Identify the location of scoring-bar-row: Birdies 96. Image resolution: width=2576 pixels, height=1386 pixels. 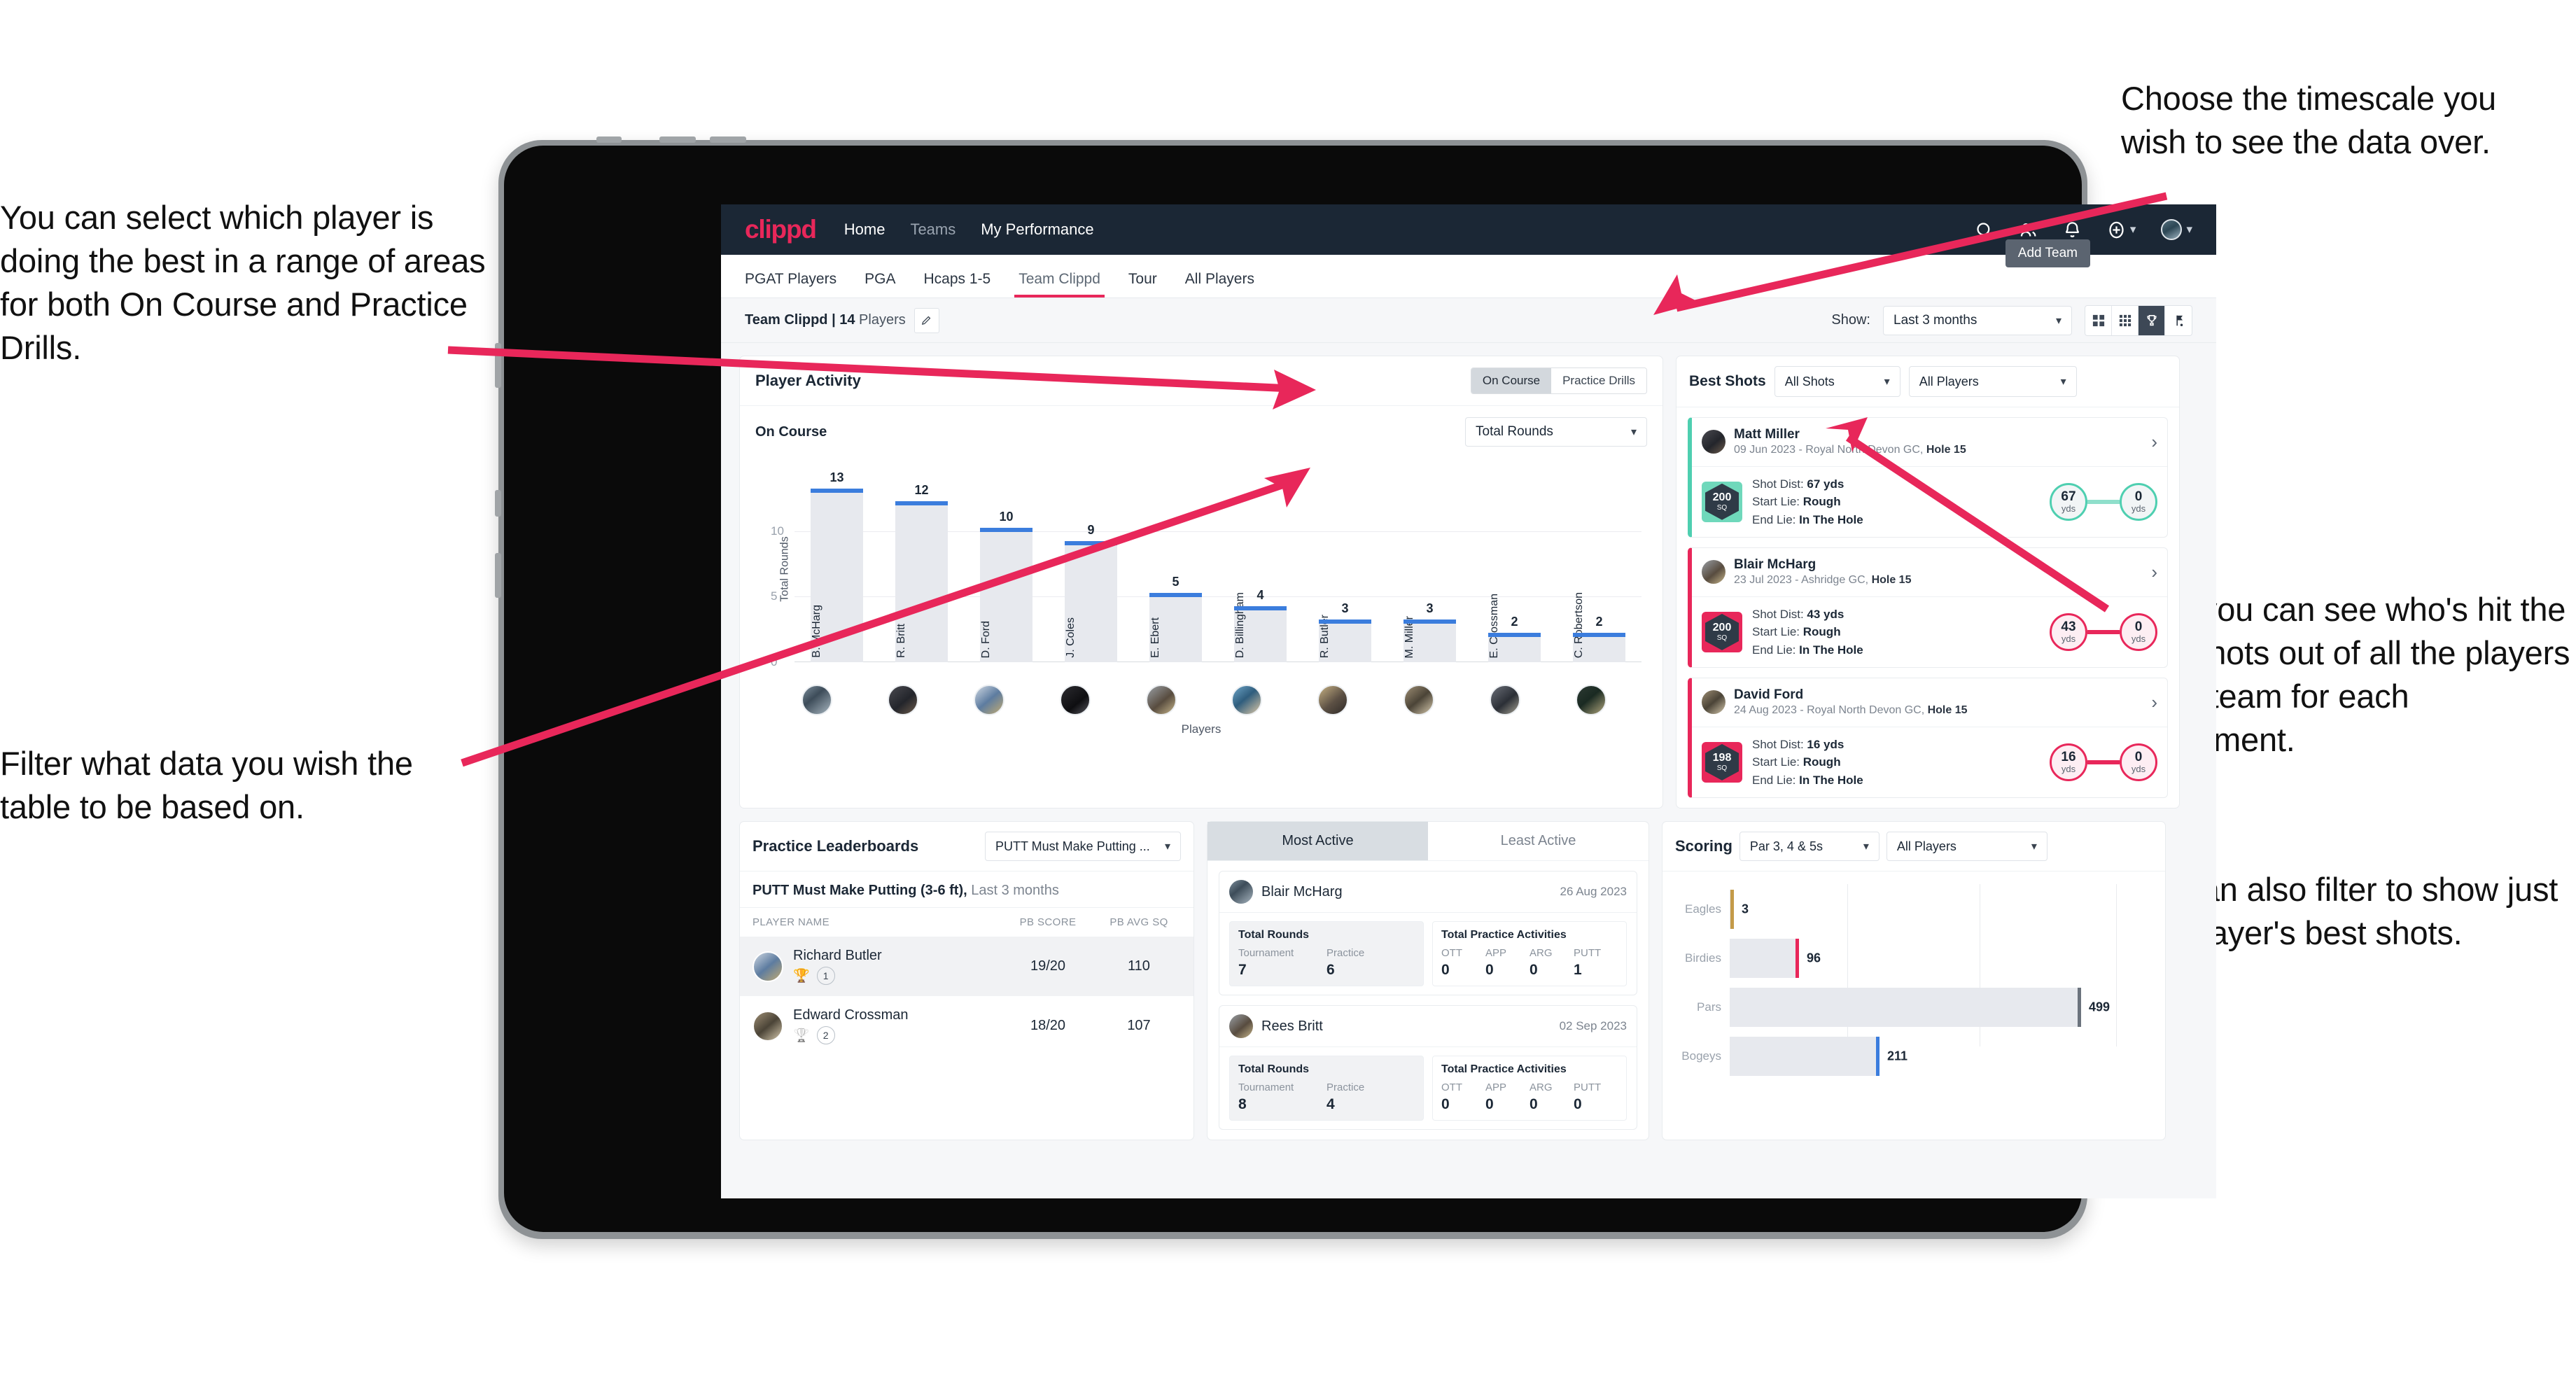
(1914, 959).